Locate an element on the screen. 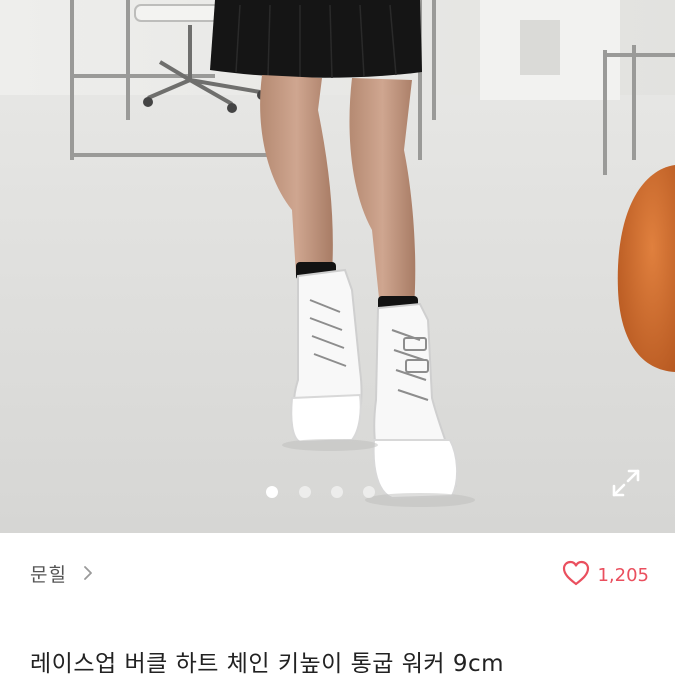 The height and width of the screenshot is (678, 675). product-title: 레이스업 버클 하트 체인 키높이 통굽 워커 9cm is located at coordinates (267, 664).